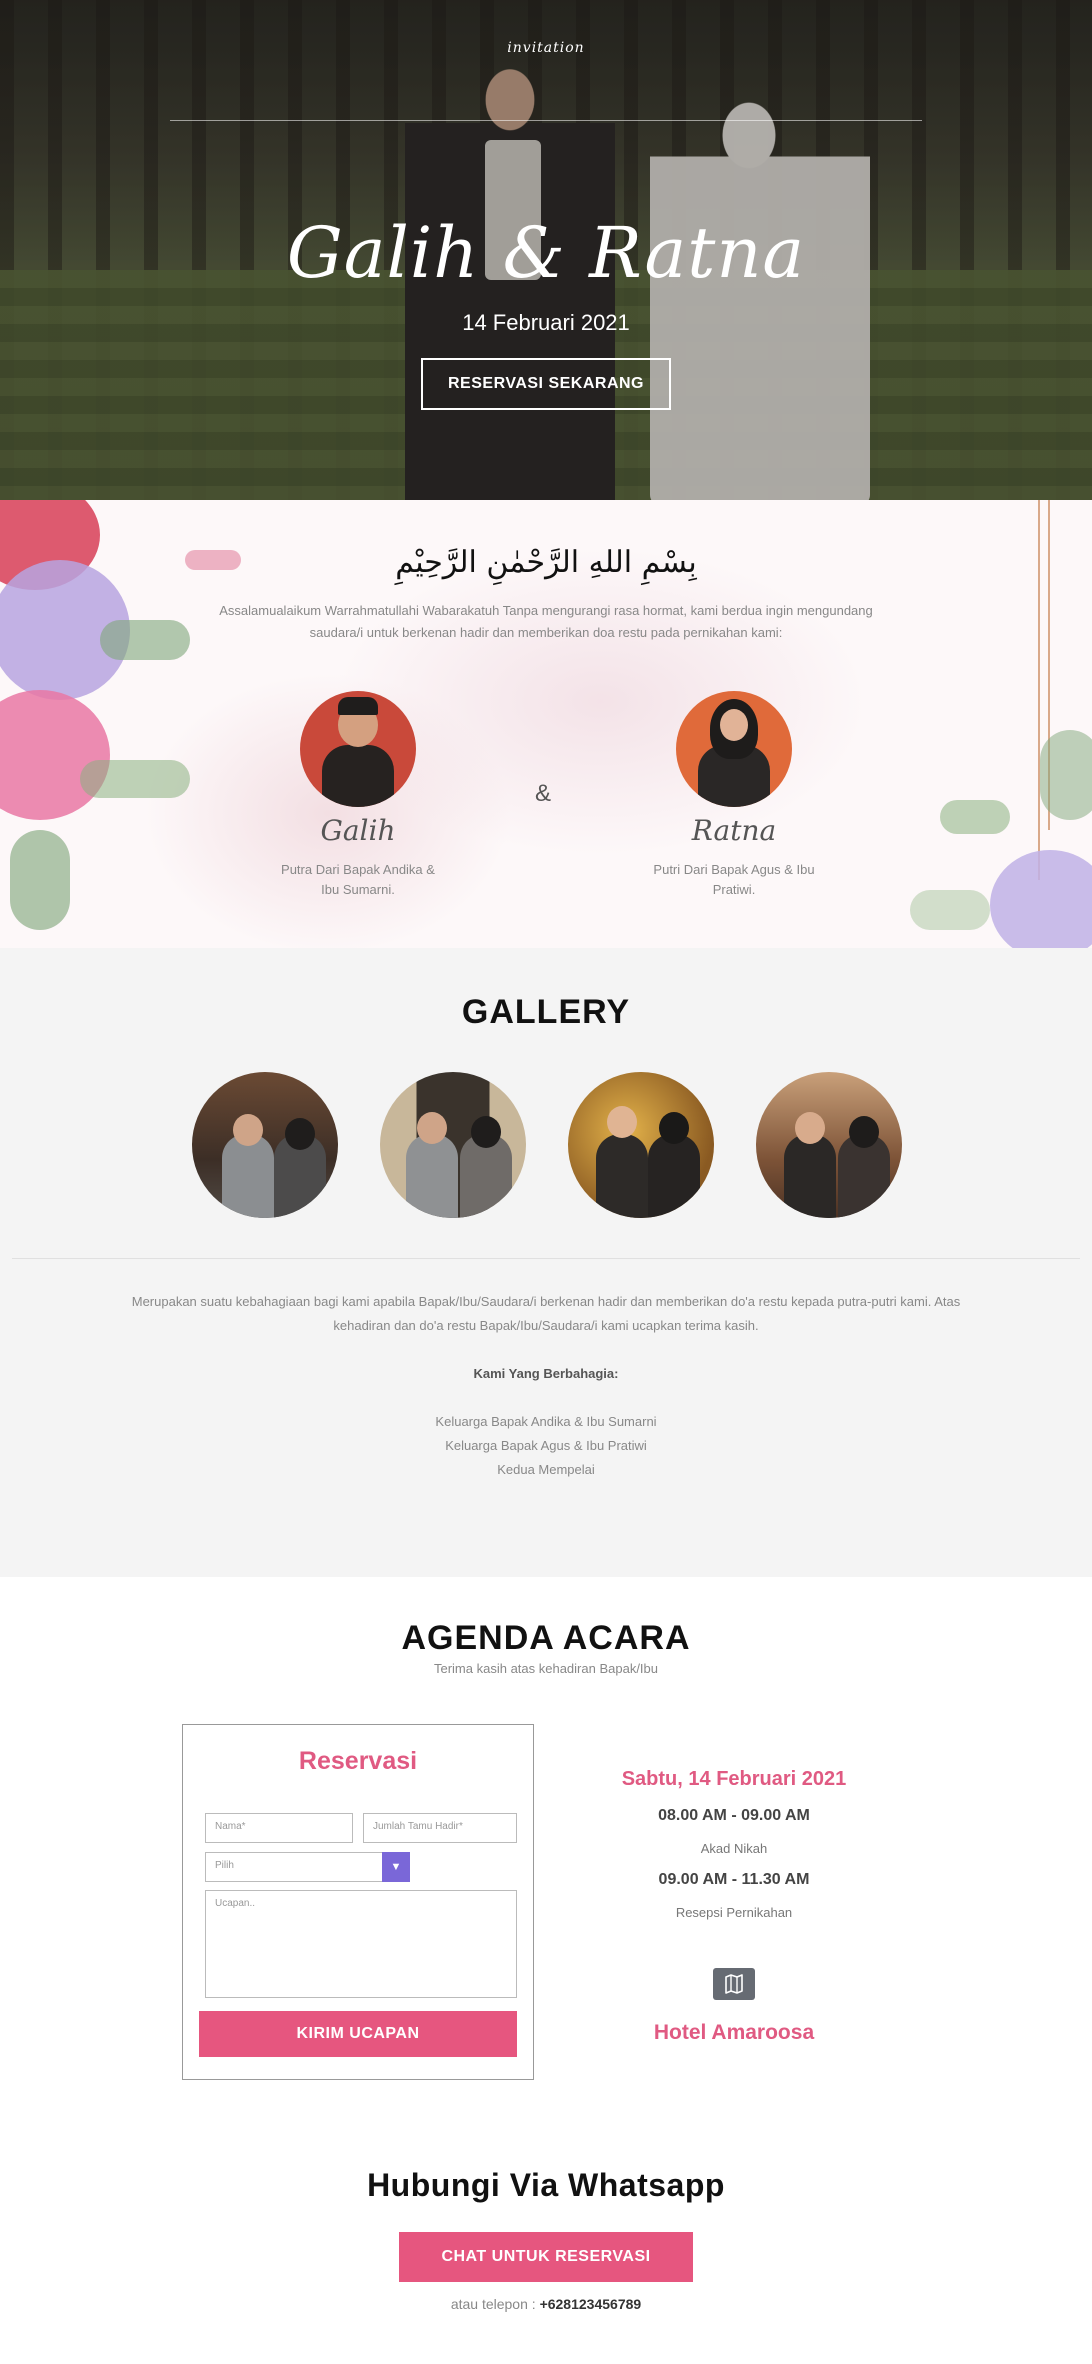 Image resolution: width=1092 pixels, height=2364 pixels. I want to click on event-time-resepsi: 09.00 AM - 11.30 AM, so click(734, 1879).